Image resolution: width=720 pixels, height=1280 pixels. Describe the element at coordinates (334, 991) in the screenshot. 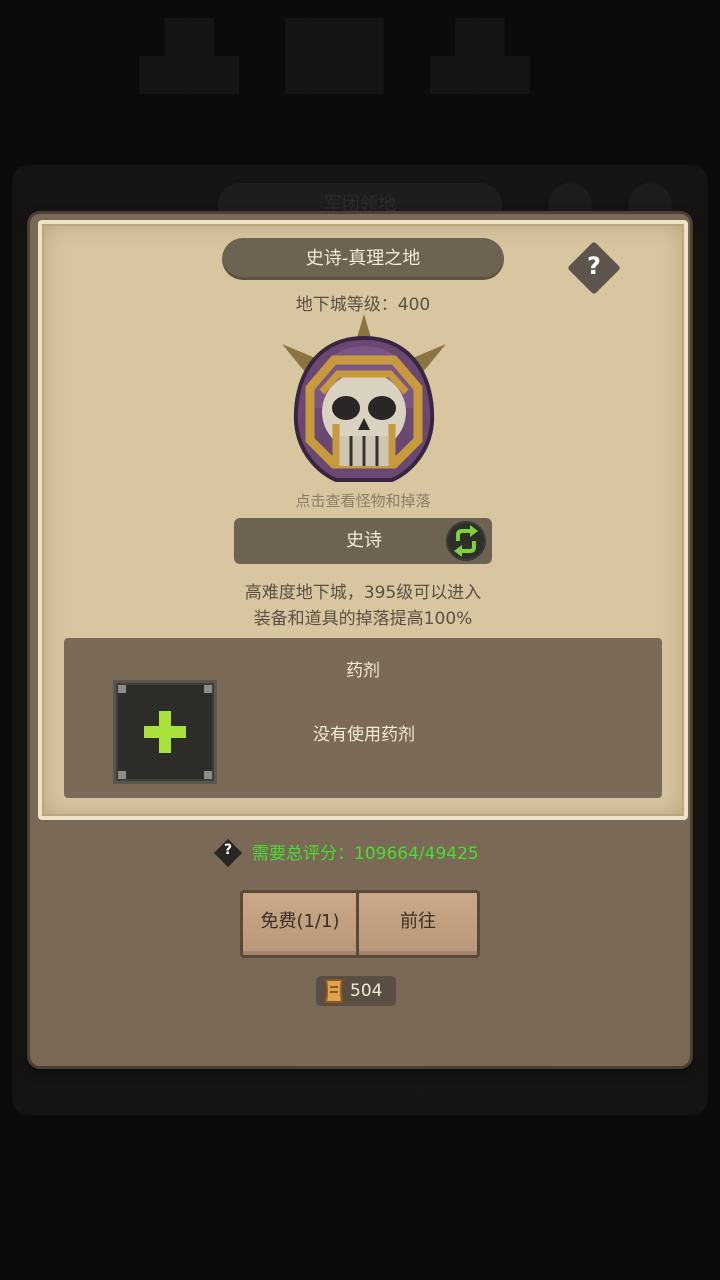

I see `scroll-ticket-icon` at that location.